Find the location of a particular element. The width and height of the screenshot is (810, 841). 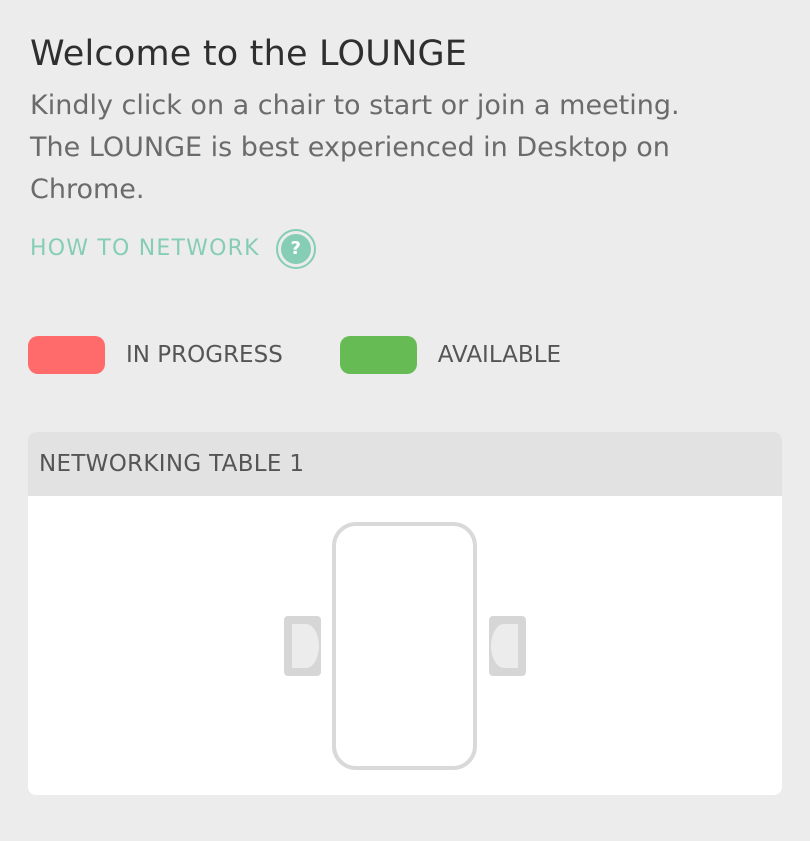

chair-right is located at coordinates (507, 646).